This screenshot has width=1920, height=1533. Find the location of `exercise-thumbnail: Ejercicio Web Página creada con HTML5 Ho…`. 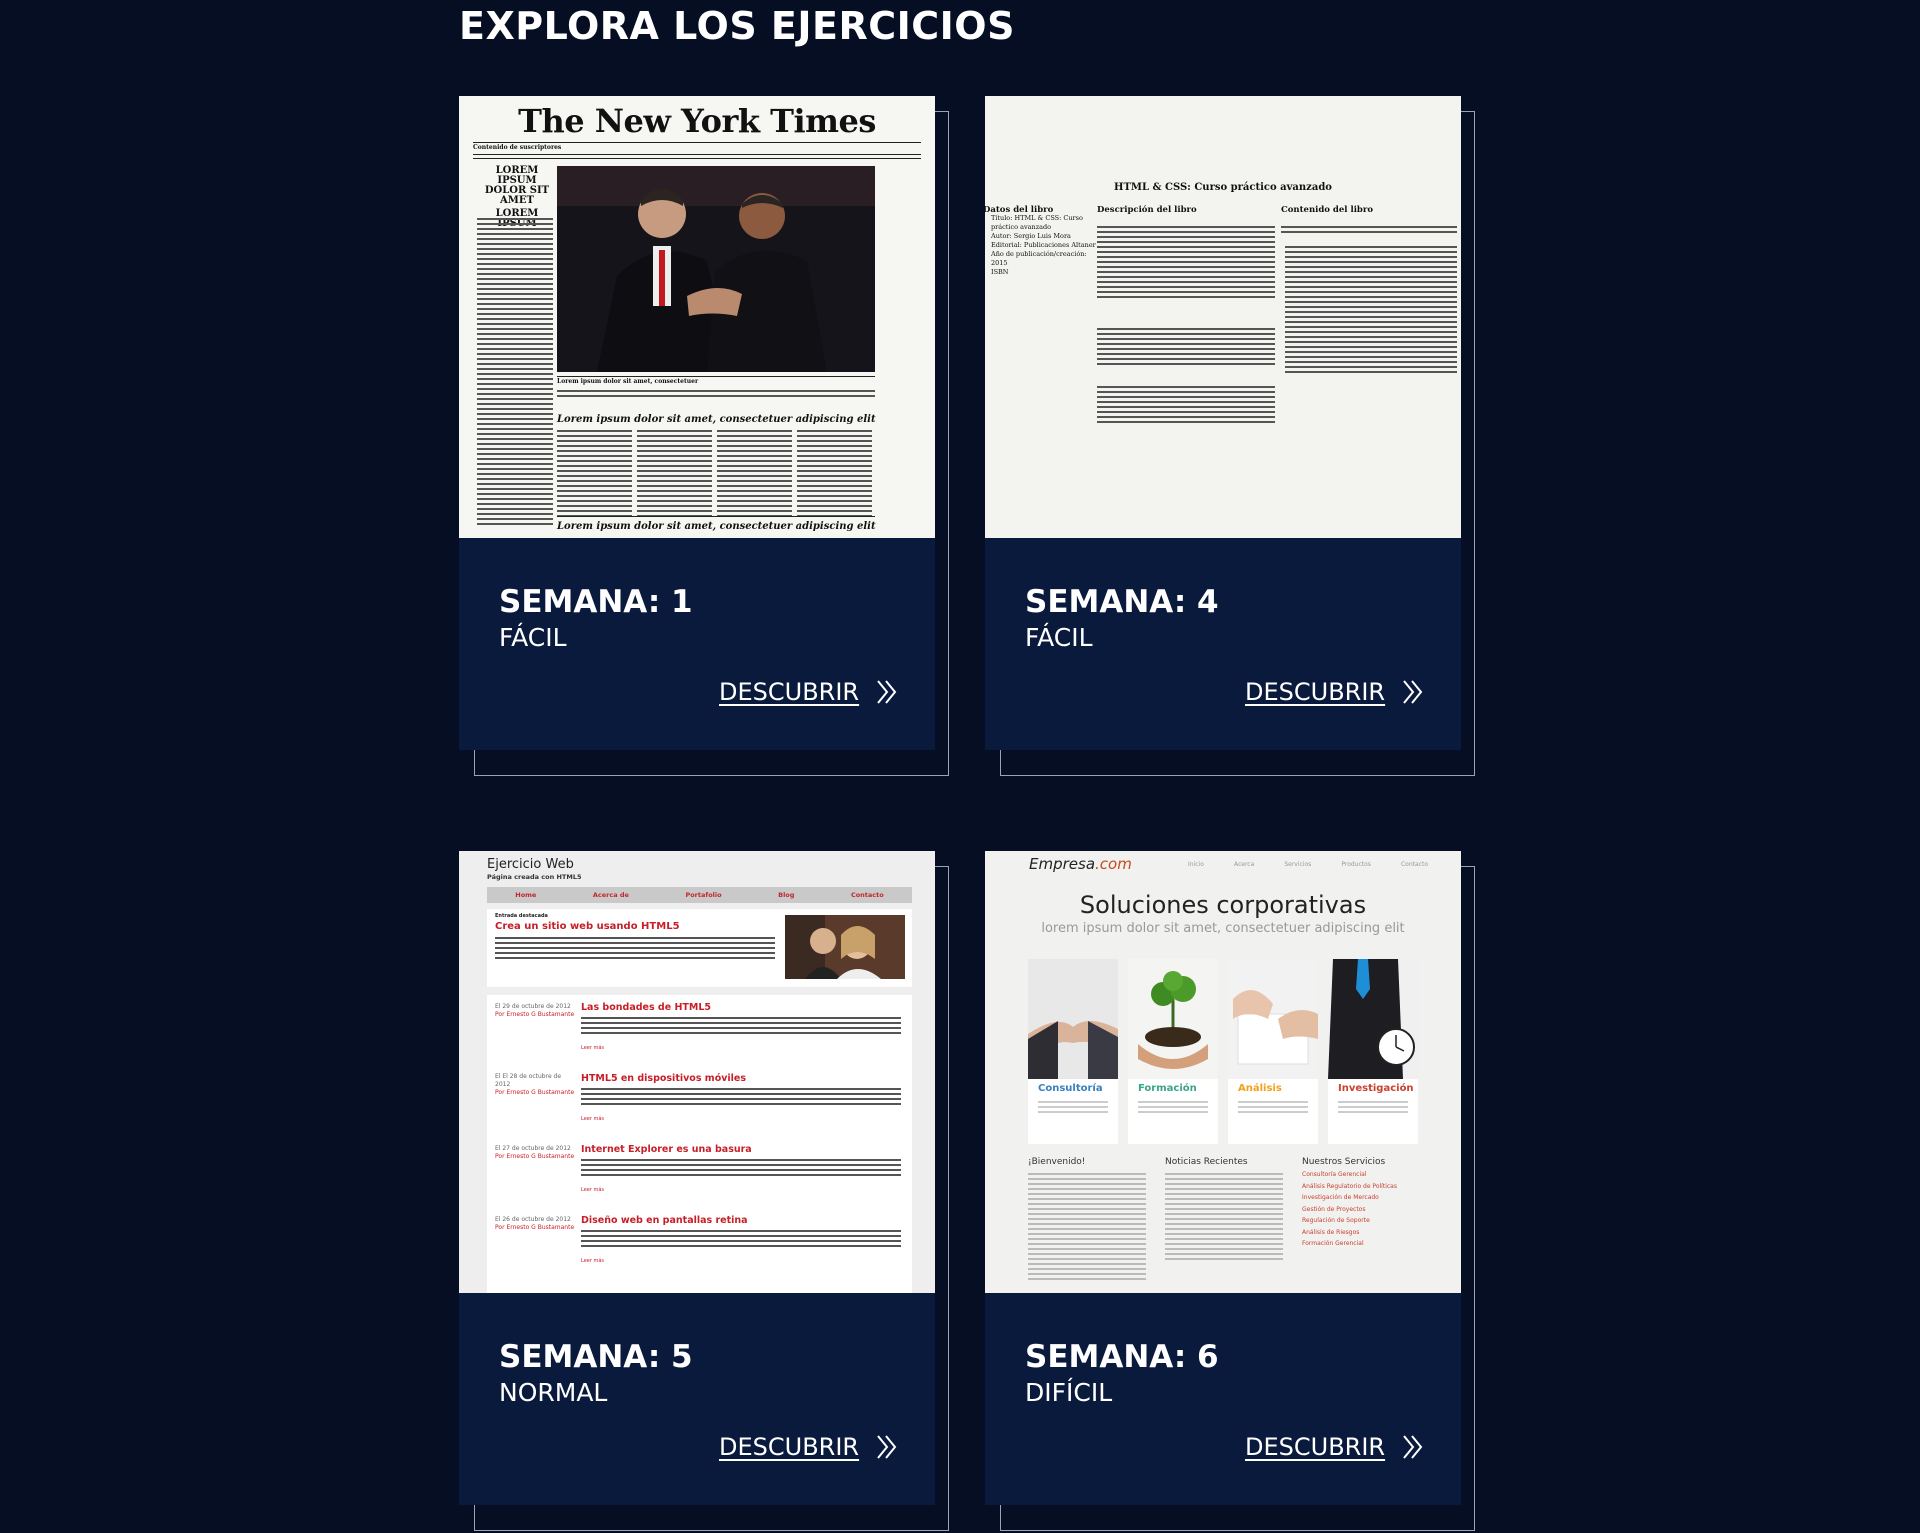

exercise-thumbnail: Ejercicio Web Página creada con HTML5 Ho… is located at coordinates (697, 1072).